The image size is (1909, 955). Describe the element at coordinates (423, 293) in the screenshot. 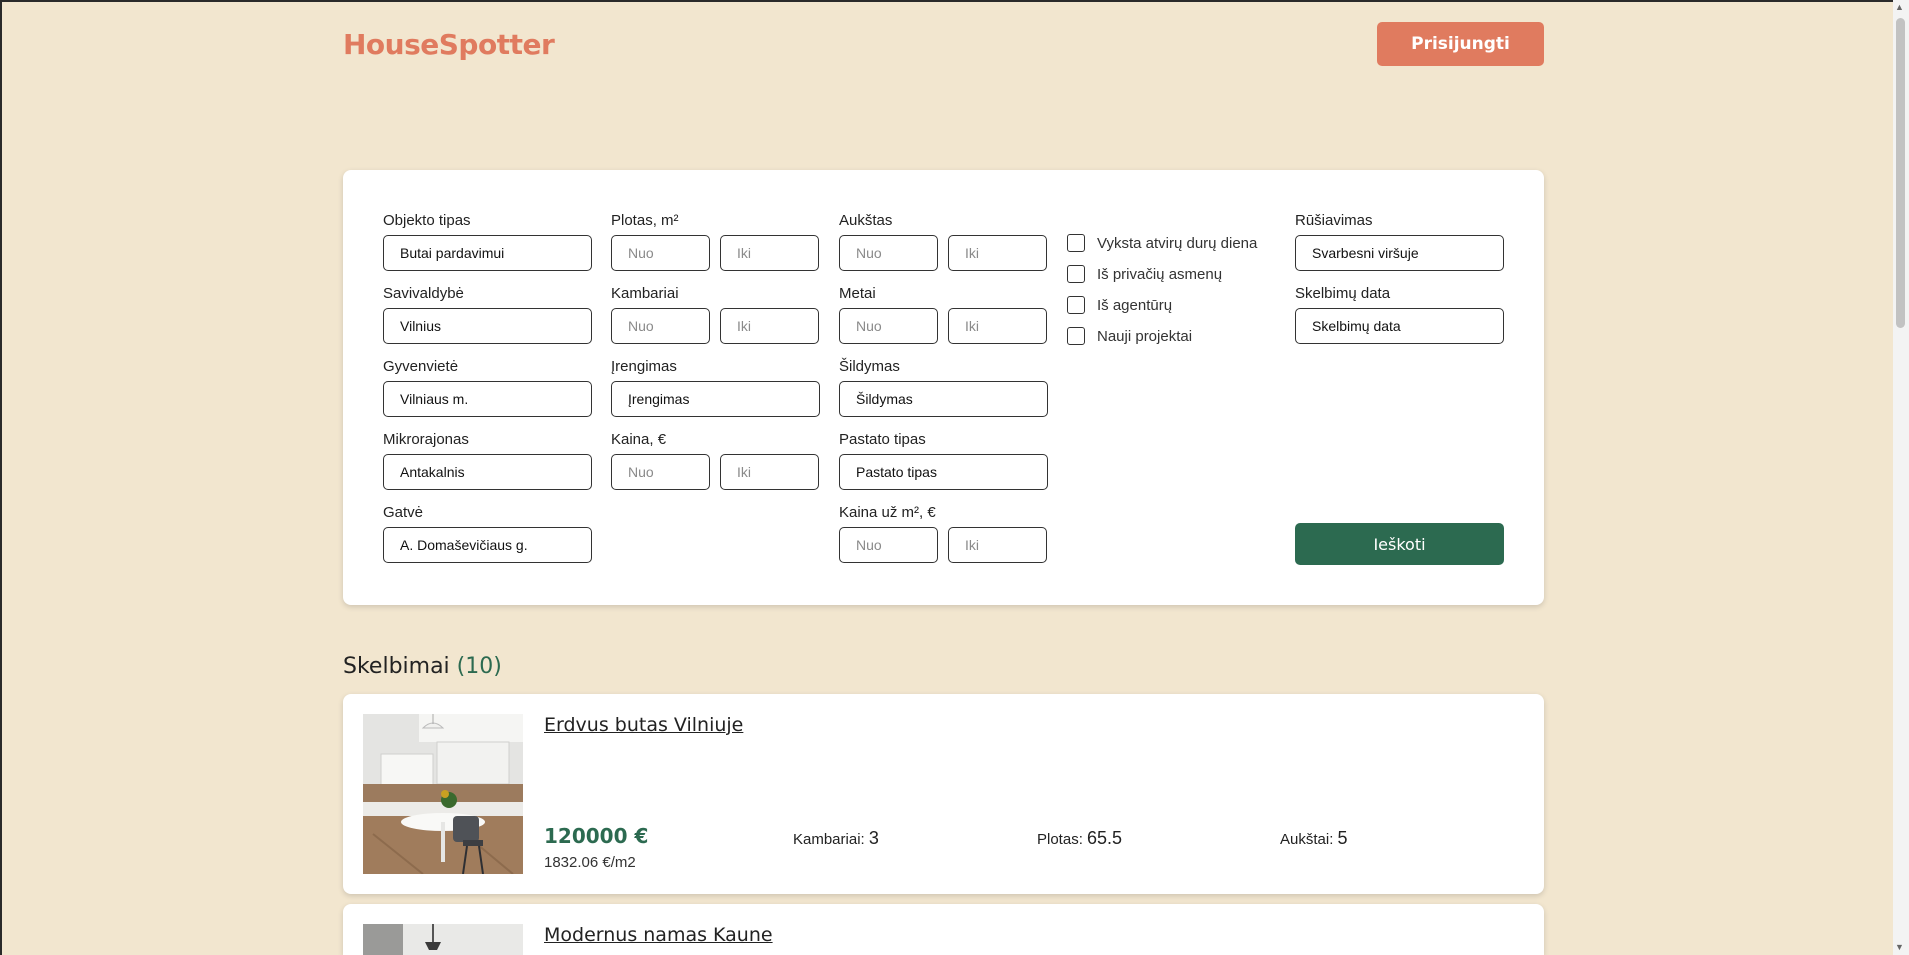

I see `municipality-label: Savivaldybė` at that location.